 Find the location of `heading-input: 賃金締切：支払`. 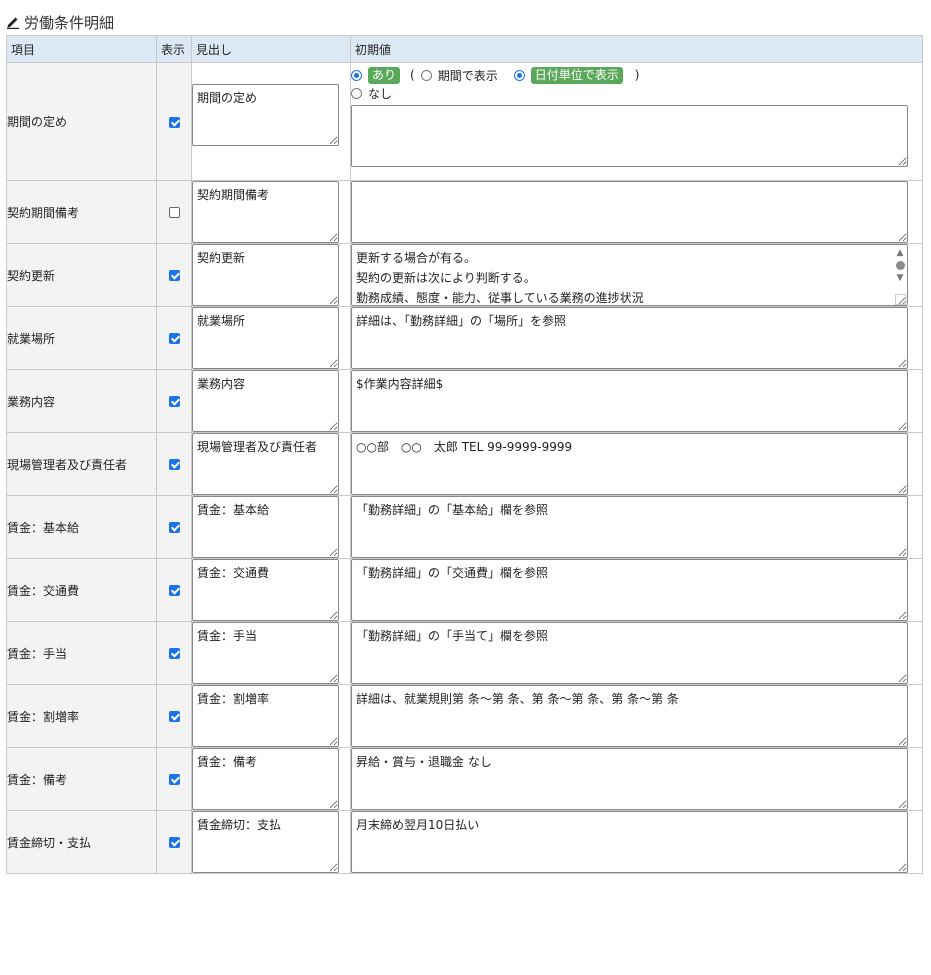

heading-input: 賃金締切：支払 is located at coordinates (265, 842).